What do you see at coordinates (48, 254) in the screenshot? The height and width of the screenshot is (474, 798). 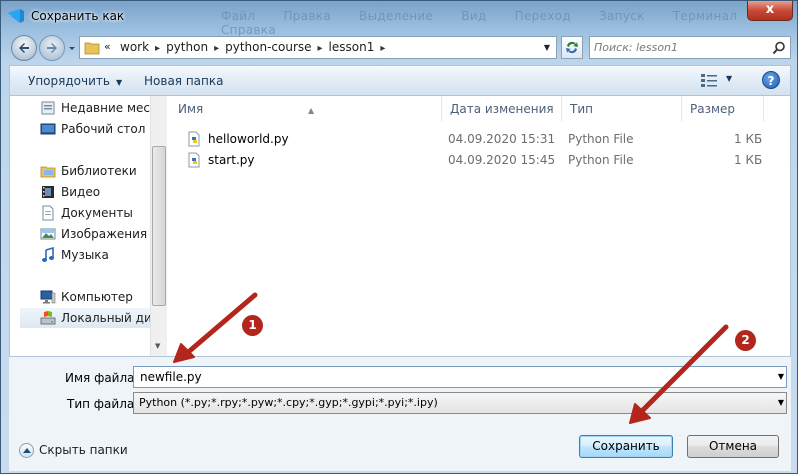 I see `music-icon` at bounding box center [48, 254].